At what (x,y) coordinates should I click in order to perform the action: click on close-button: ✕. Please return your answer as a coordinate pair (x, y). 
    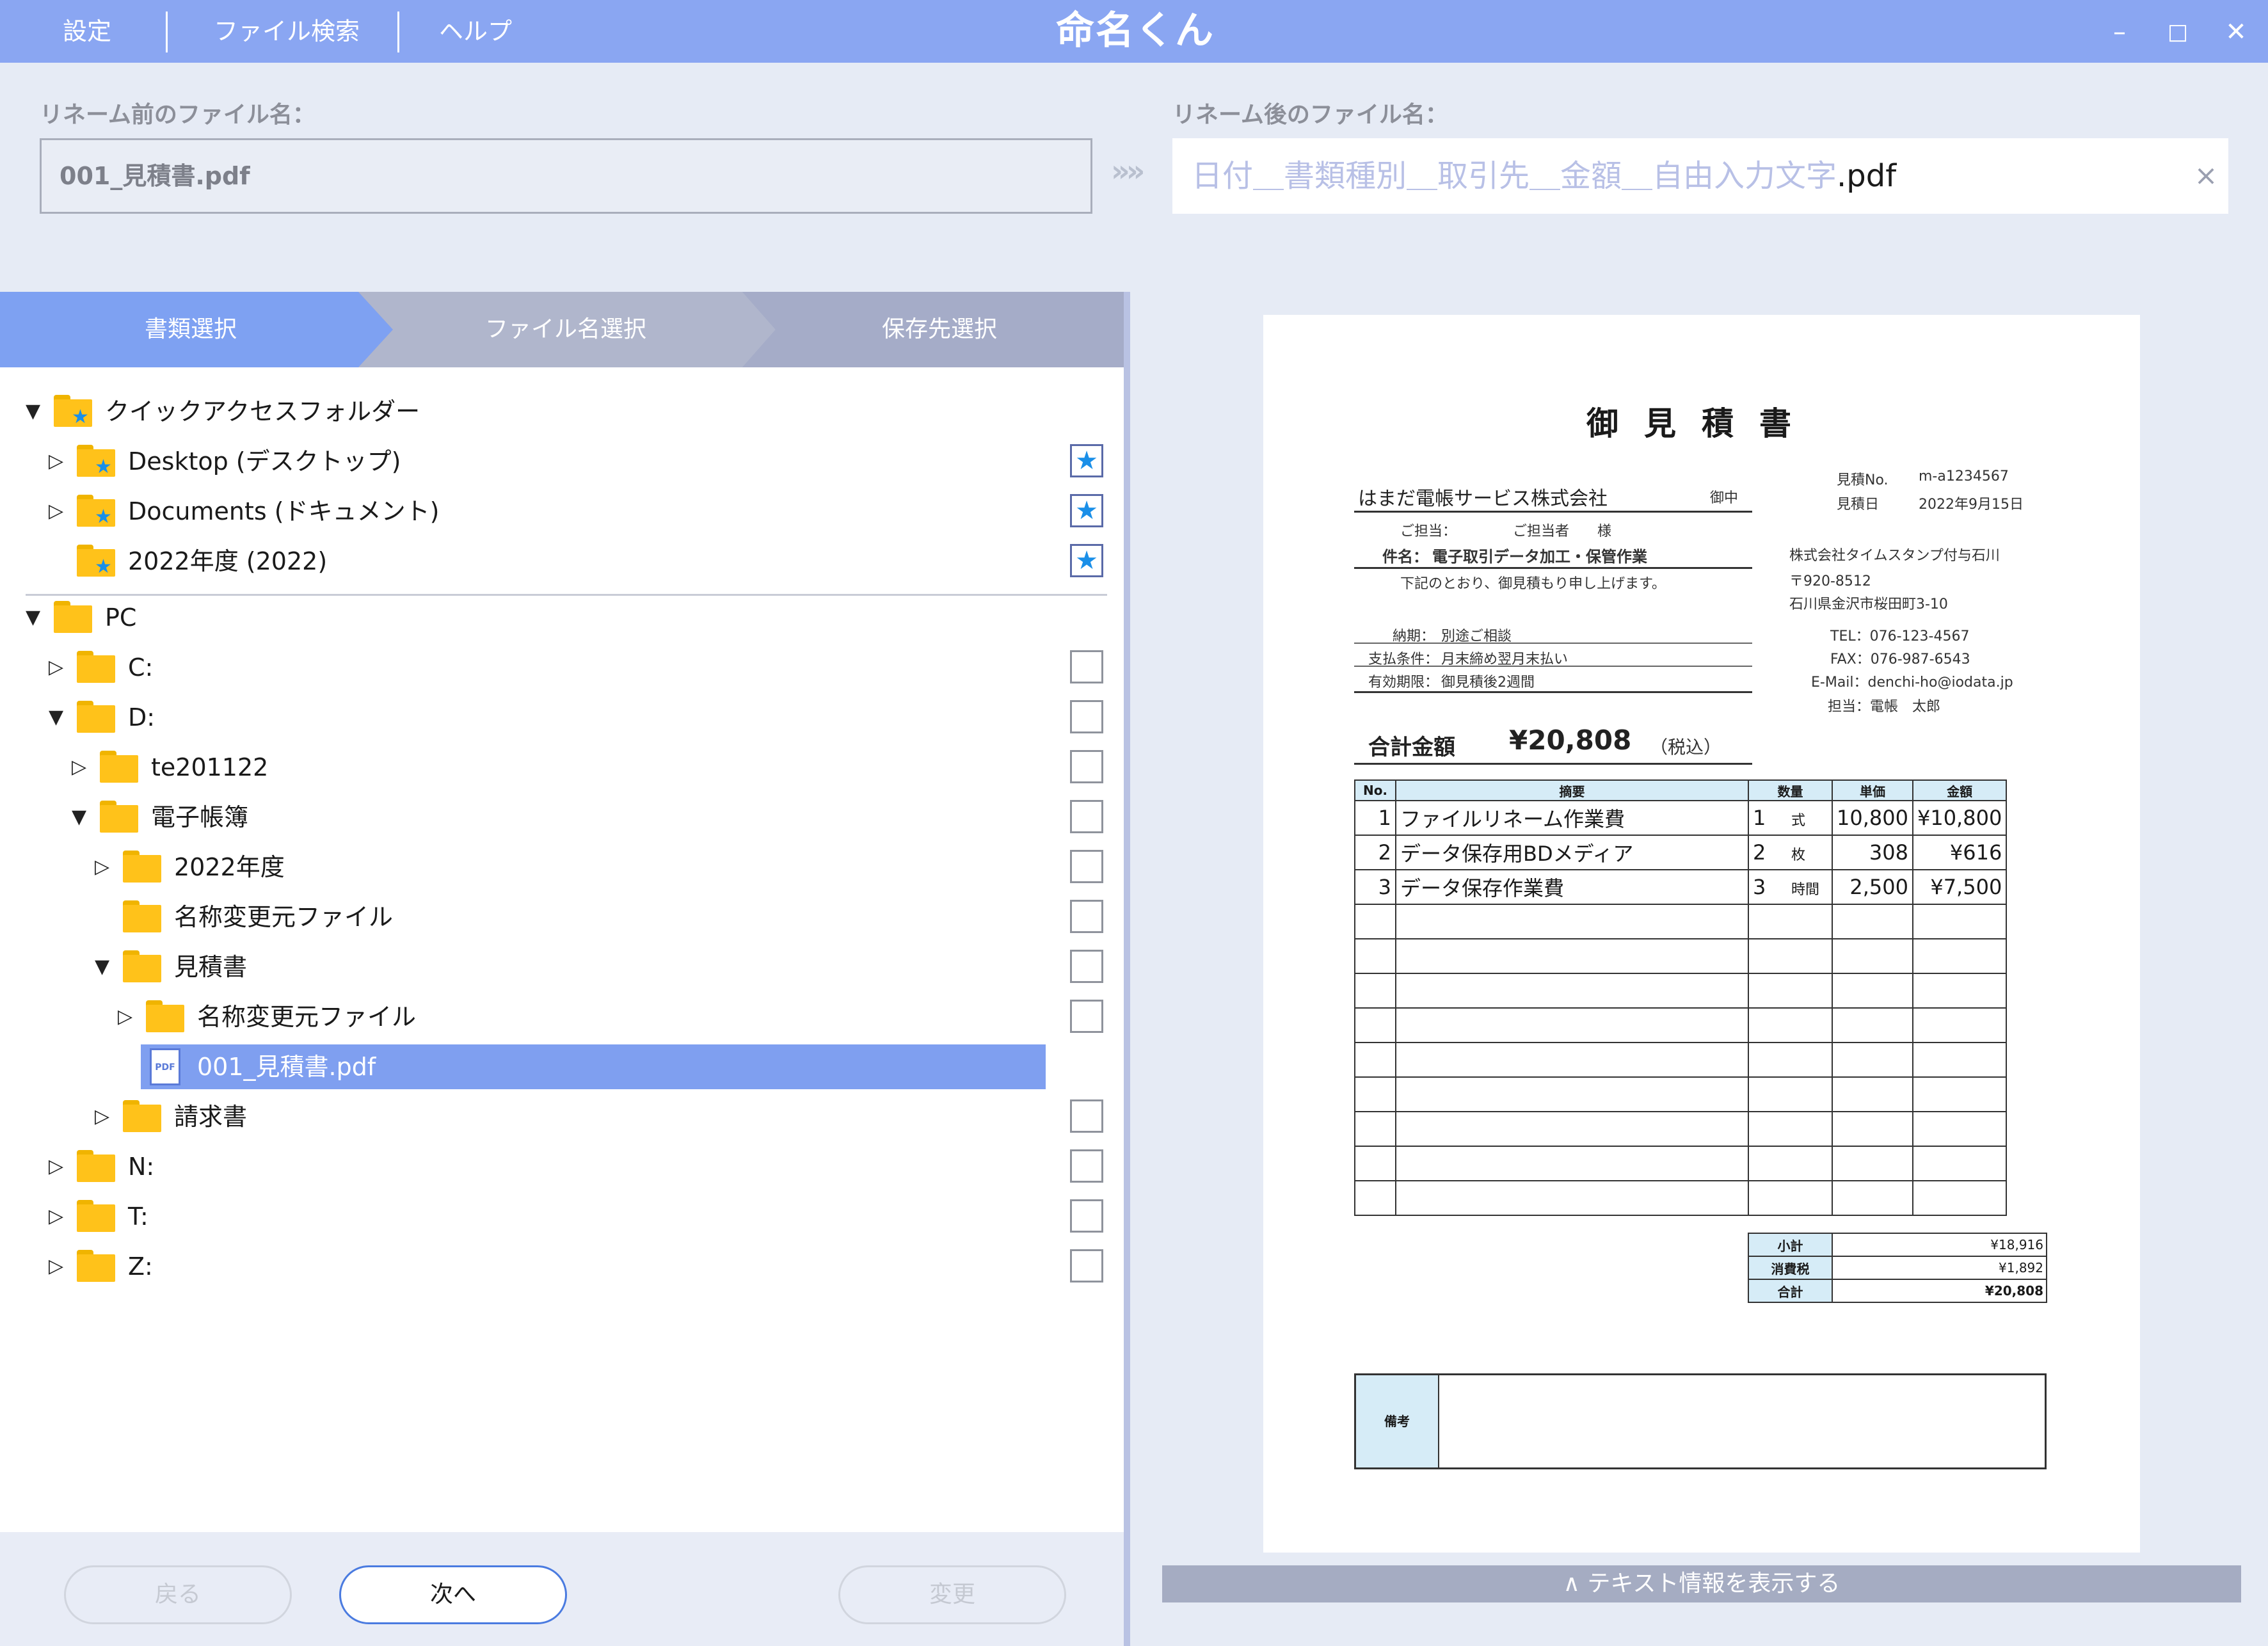
    Looking at the image, I should click on (2236, 32).